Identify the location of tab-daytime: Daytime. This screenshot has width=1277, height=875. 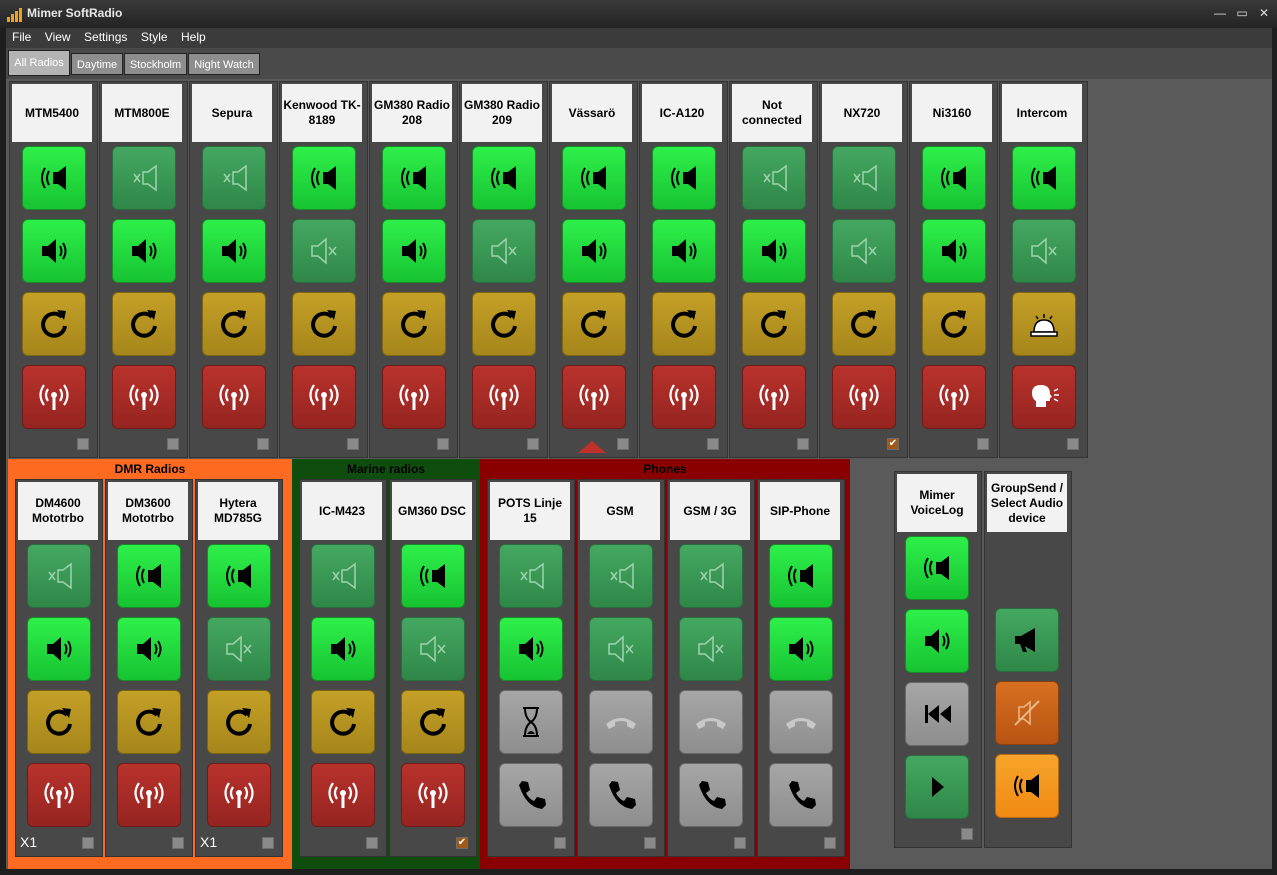
(97, 64).